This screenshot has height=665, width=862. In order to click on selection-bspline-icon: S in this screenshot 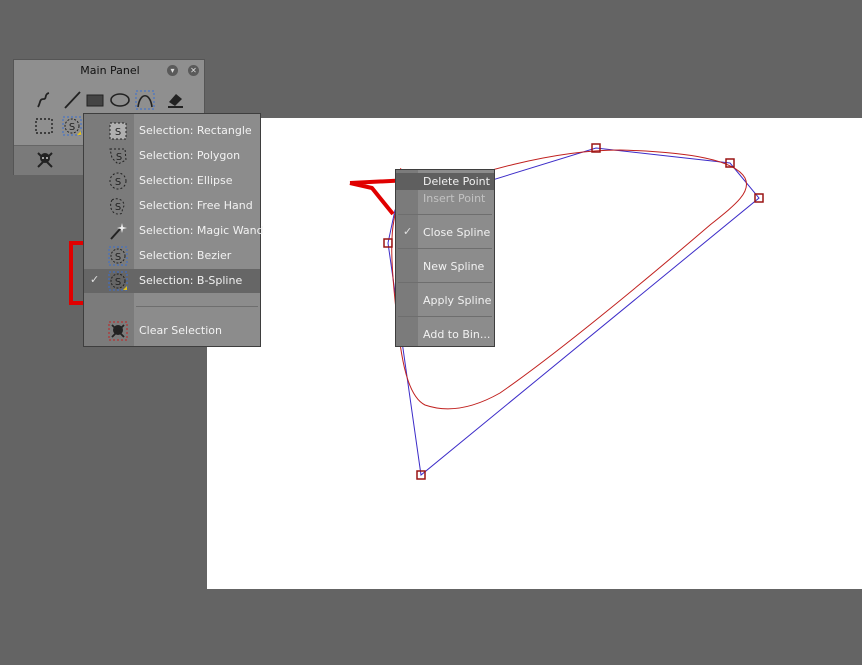, I will do `click(118, 281)`.